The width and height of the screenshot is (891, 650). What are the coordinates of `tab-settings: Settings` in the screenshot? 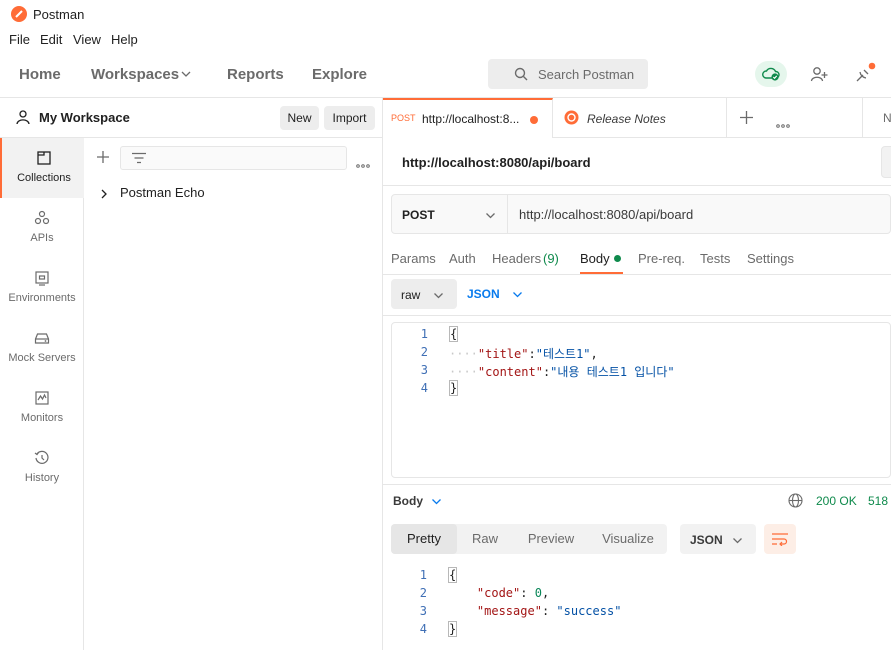 It's located at (770, 258).